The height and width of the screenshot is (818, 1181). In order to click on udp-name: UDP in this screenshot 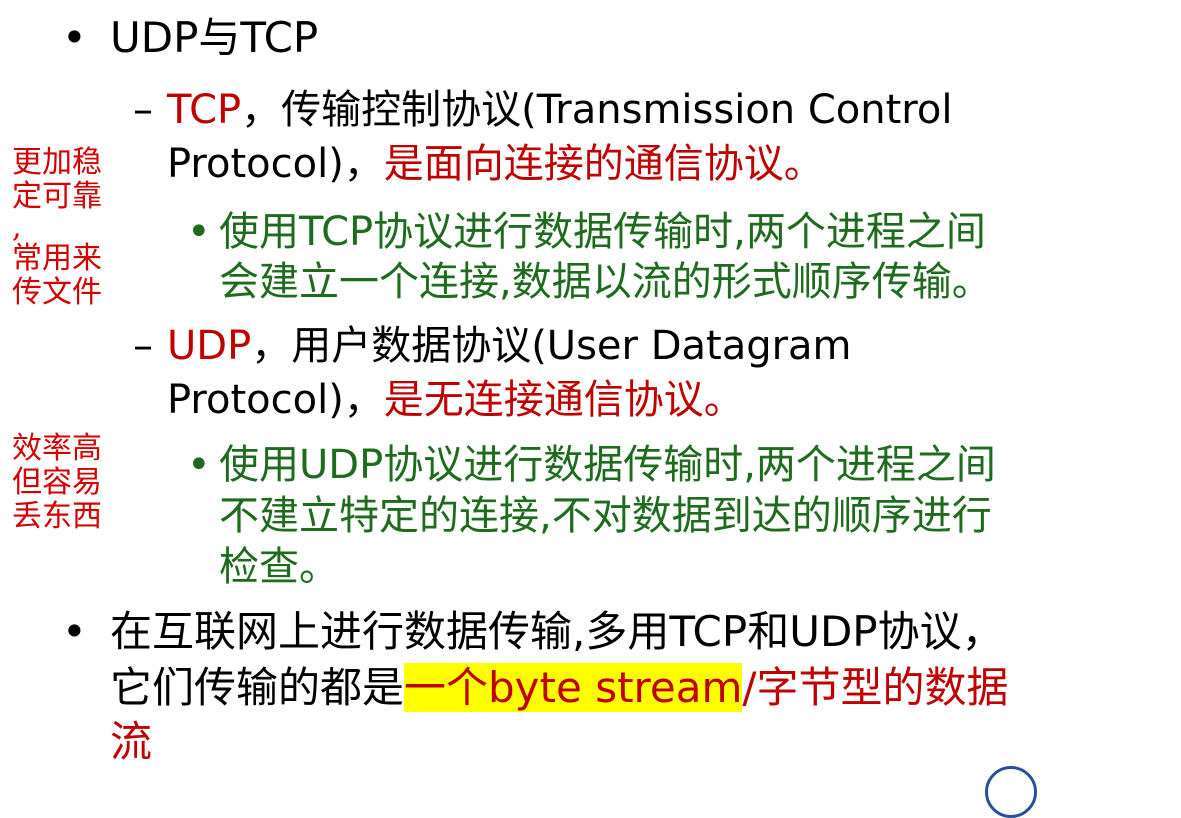, I will do `click(209, 346)`.